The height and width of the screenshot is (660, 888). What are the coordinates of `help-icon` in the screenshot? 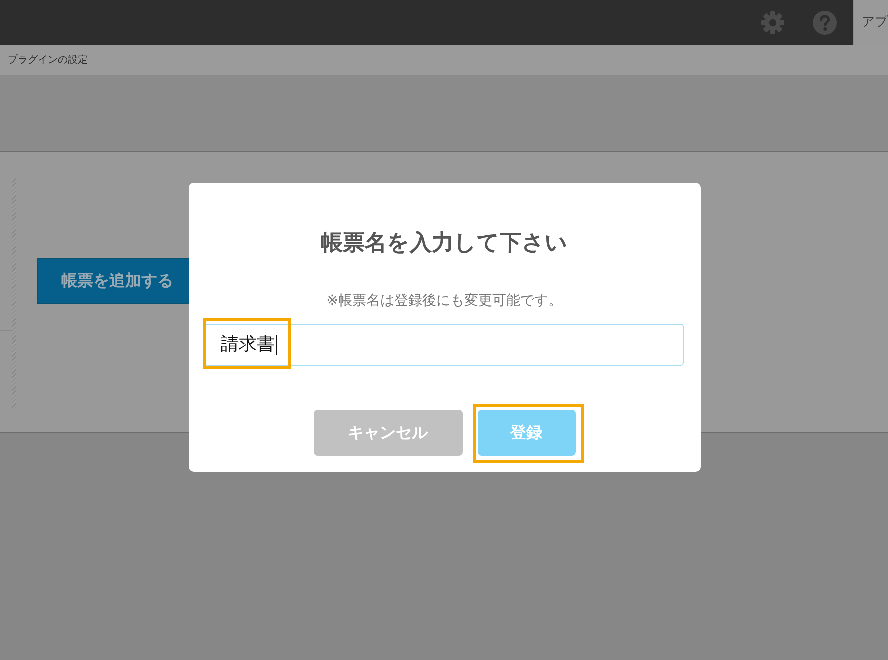 It's located at (825, 22).